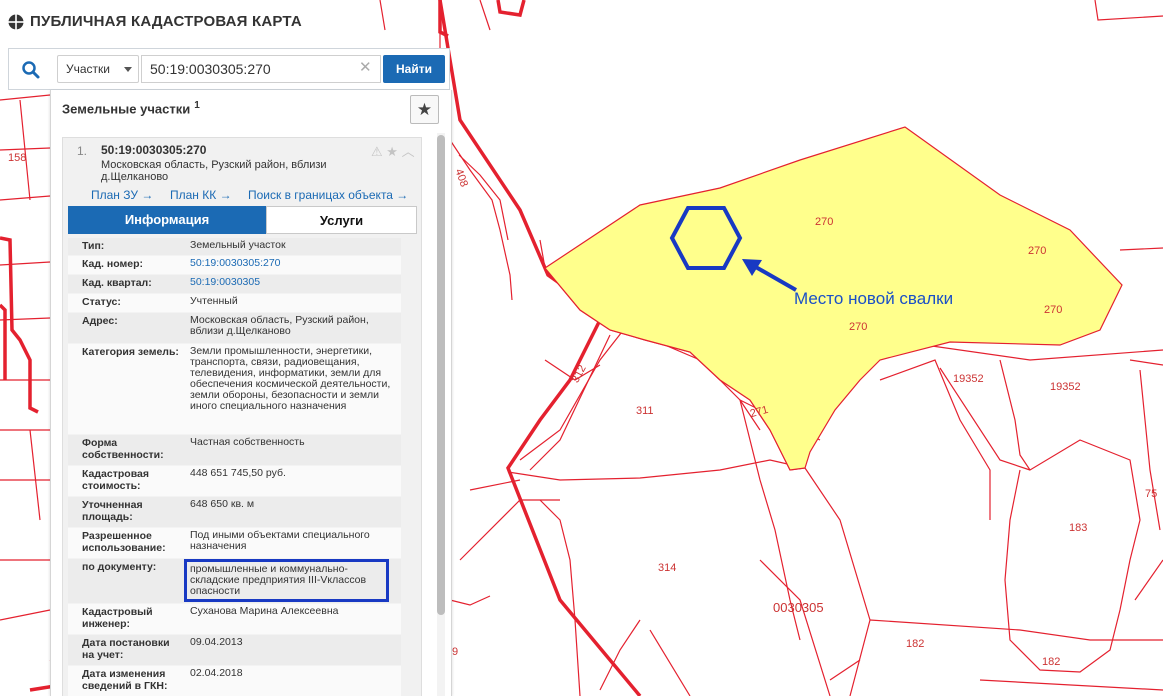  I want to click on property-value: Частная собственность, so click(247, 442).